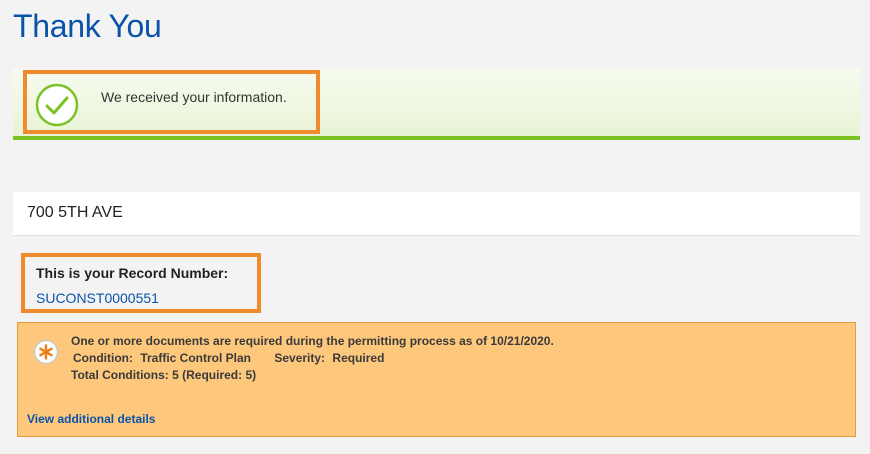  I want to click on success-message: We received your information., so click(194, 97).